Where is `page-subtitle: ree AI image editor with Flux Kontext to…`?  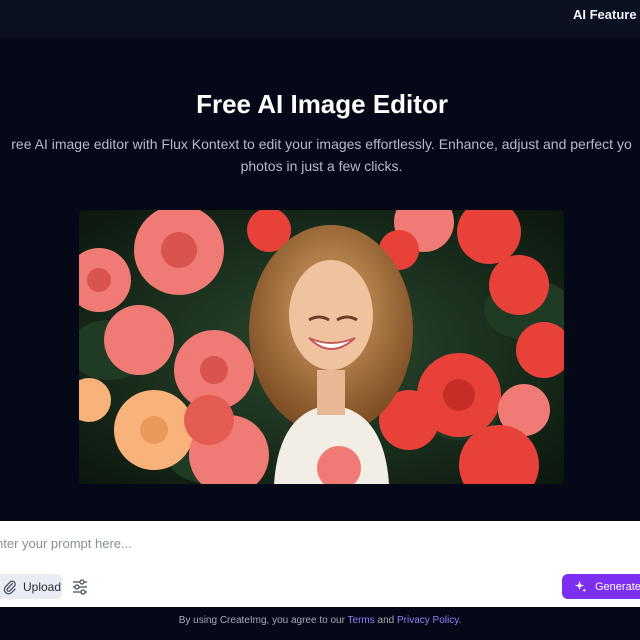
page-subtitle: ree AI image editor with Flux Kontext to… is located at coordinates (320, 155).